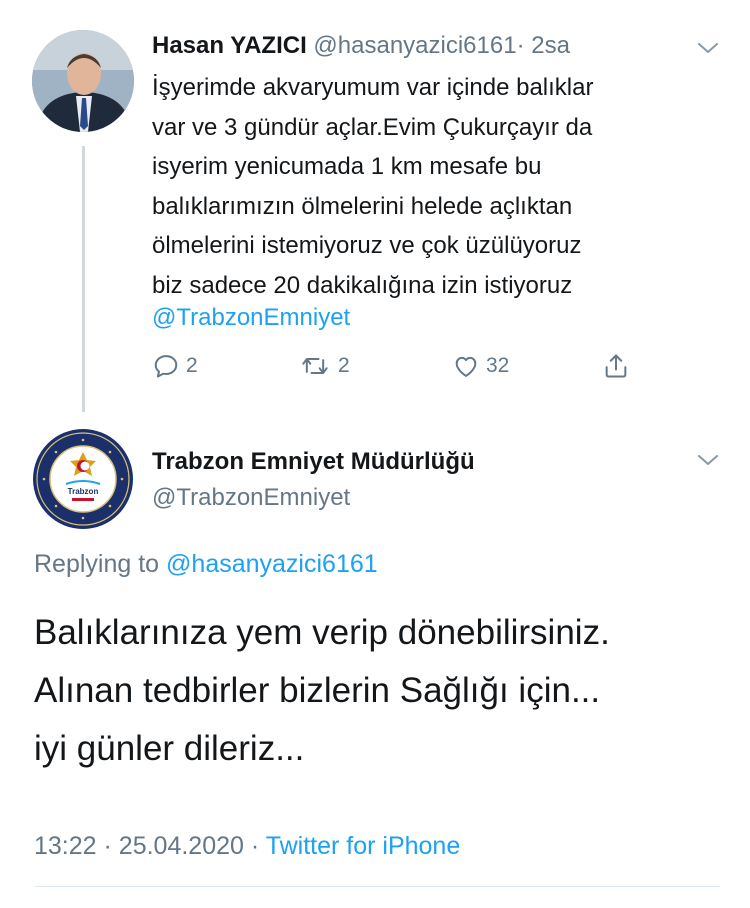 This screenshot has width=750, height=908. What do you see at coordinates (363, 846) in the screenshot?
I see `source-link: Twitter for iPhone` at bounding box center [363, 846].